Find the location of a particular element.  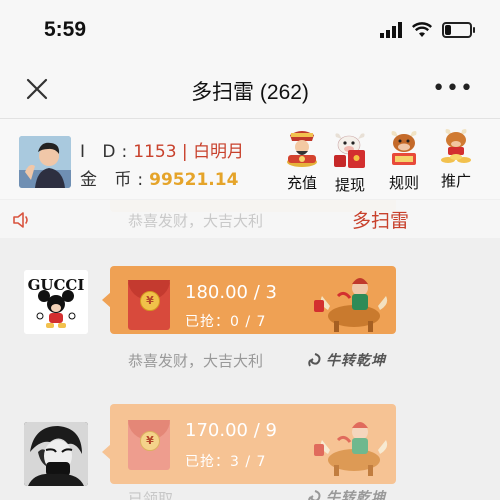

gucci-text: GUCCI is located at coordinates (56, 285).